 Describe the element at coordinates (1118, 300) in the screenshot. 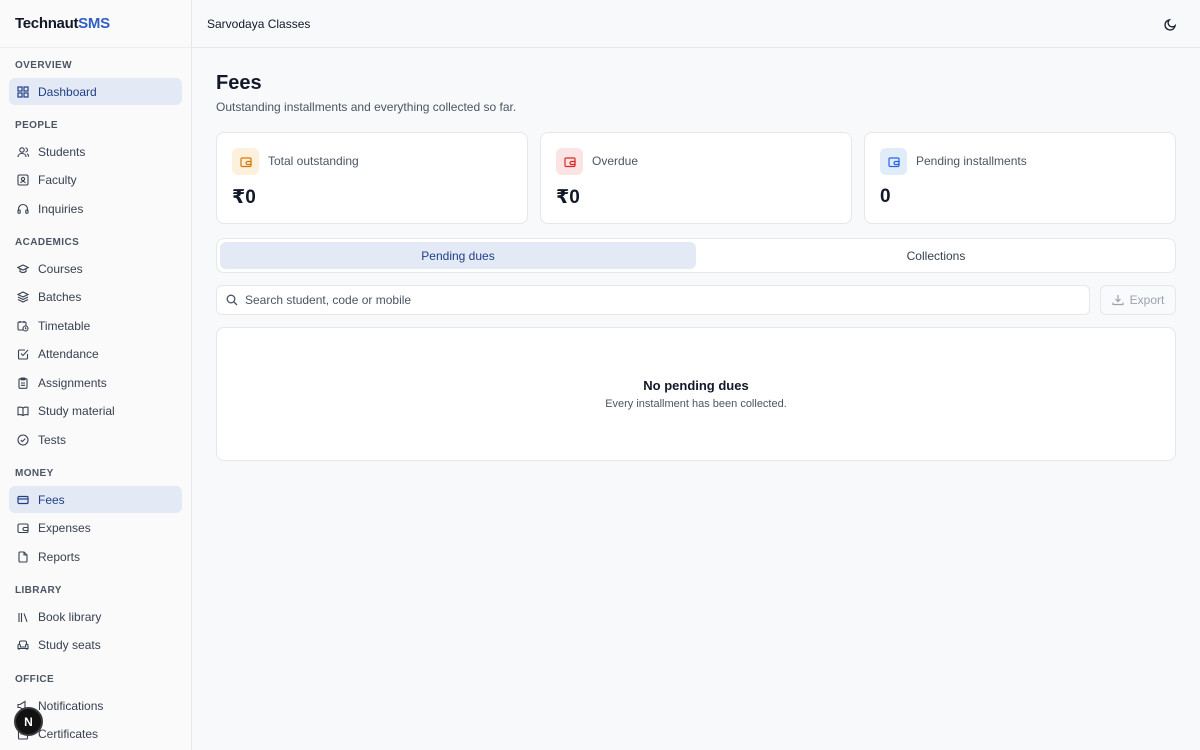

I see `download-icon` at that location.